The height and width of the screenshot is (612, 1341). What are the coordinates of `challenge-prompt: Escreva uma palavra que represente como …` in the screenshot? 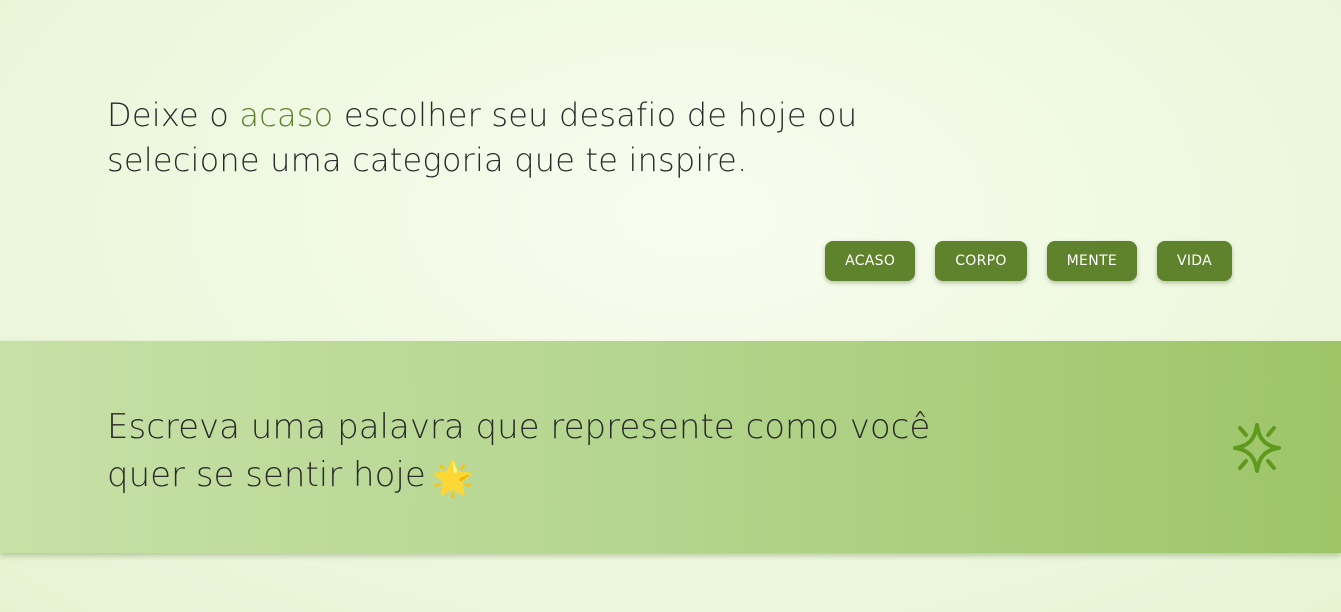 It's located at (519, 451).